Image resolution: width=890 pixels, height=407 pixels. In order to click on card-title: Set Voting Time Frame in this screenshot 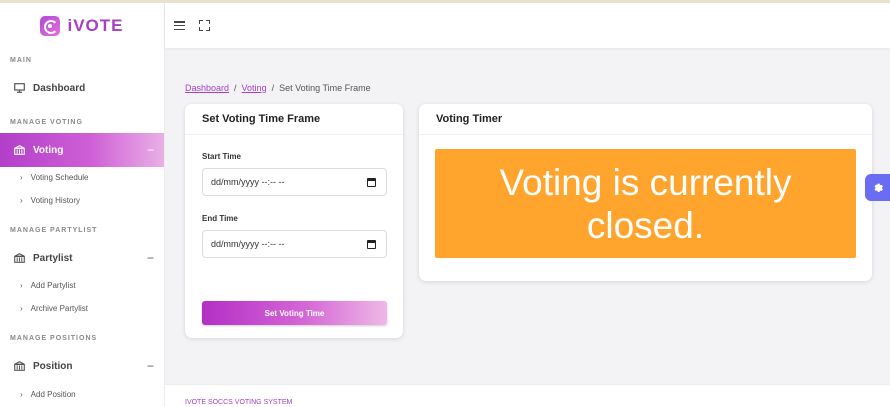, I will do `click(294, 119)`.